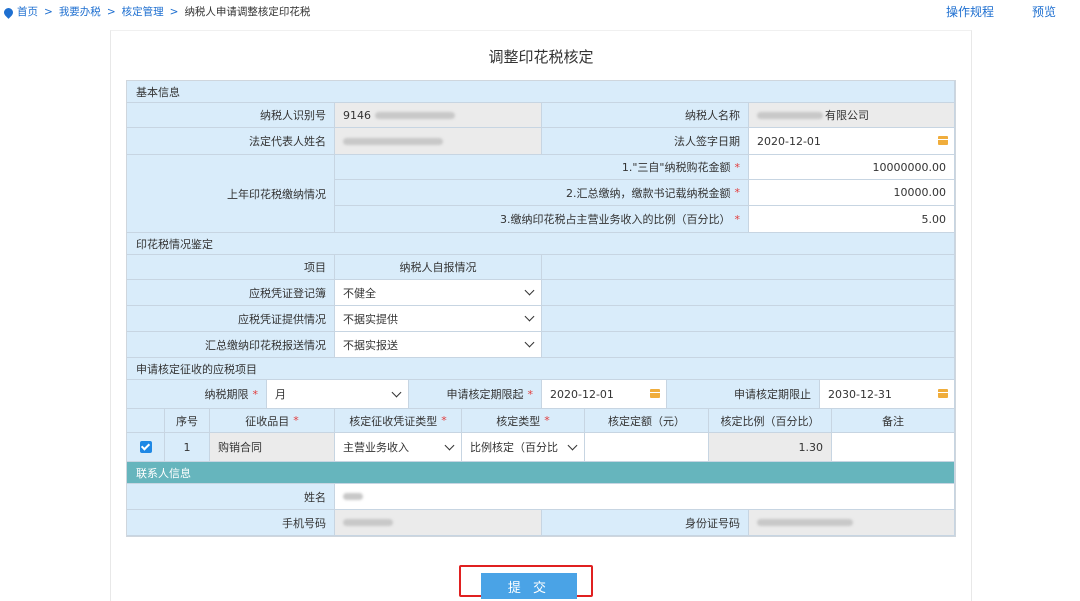  Describe the element at coordinates (27, 11) in the screenshot. I see `breadcrumb-home: 首页` at that location.